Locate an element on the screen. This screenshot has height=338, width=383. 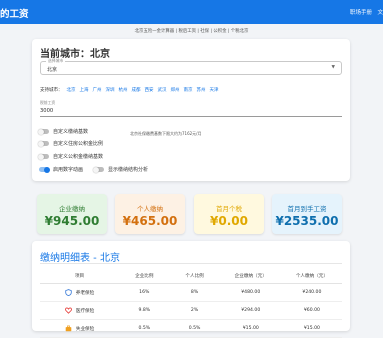
app-bar: 的工资 职场手册 文 is located at coordinates (191, 12).